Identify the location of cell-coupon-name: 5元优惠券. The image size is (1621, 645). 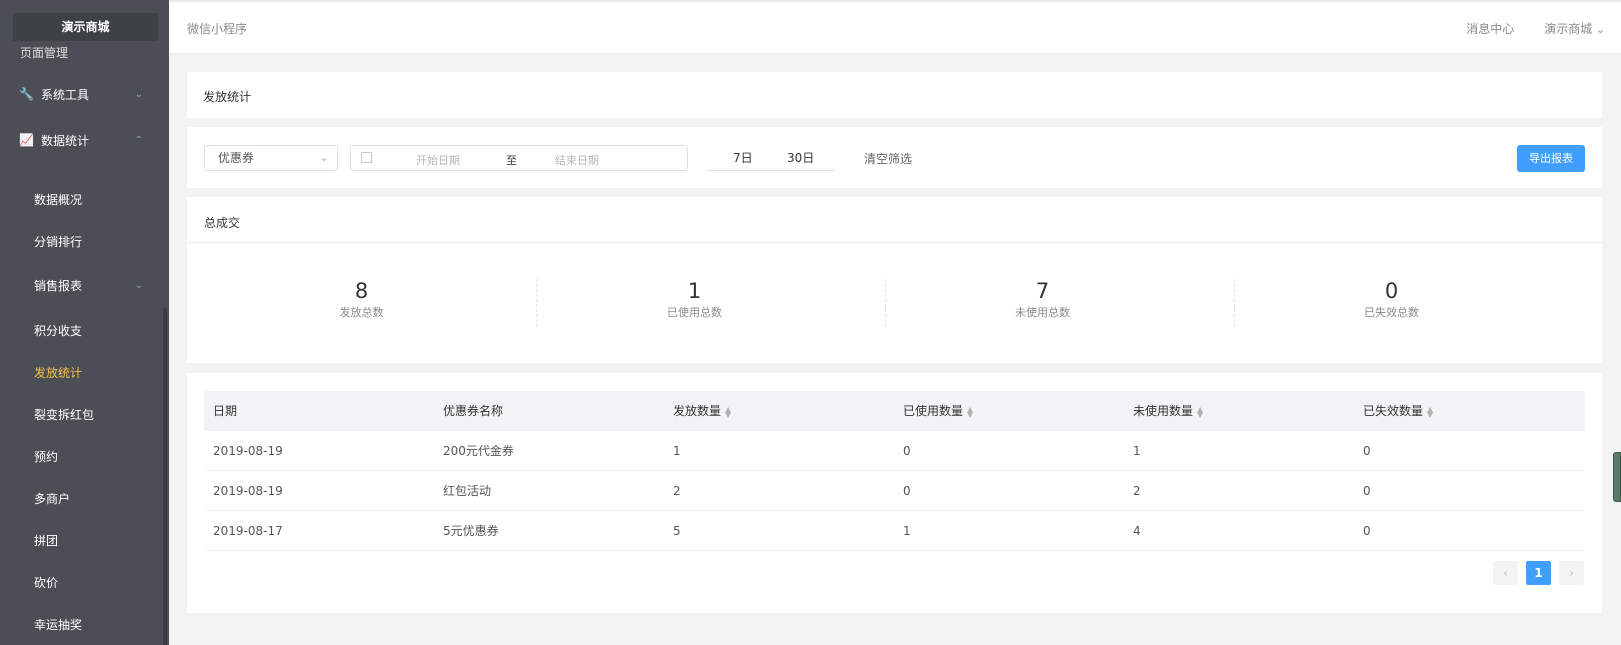
(471, 531).